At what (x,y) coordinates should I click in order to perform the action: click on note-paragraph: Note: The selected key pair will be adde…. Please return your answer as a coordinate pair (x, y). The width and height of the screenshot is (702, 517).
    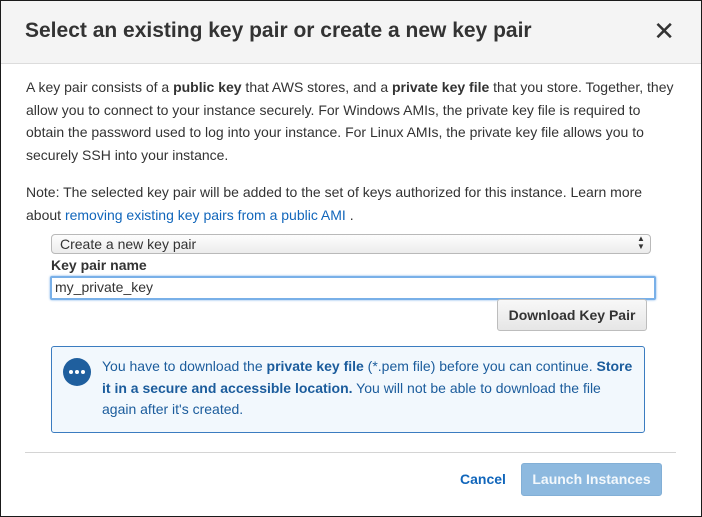
    Looking at the image, I should click on (351, 203).